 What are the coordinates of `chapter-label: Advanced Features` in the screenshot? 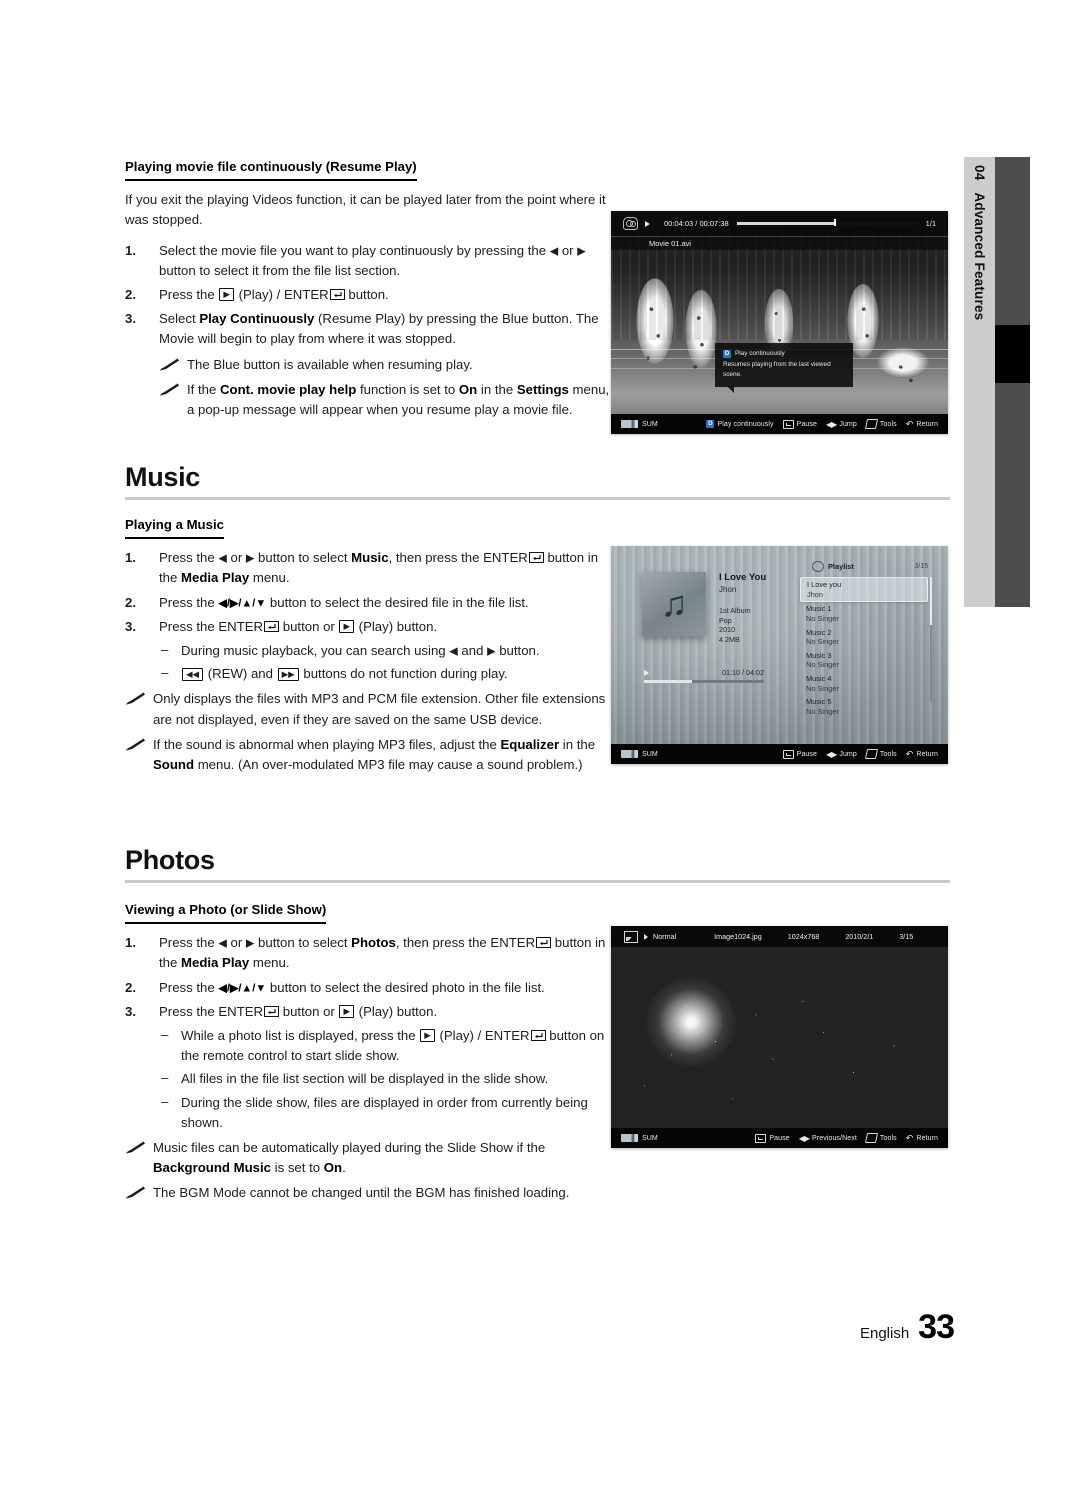 It's located at (979, 256).